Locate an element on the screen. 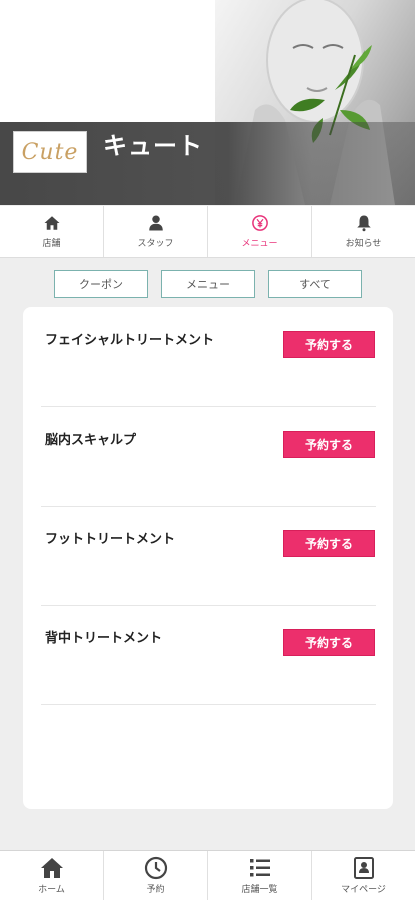  menu-item-name: 脳内スキャルプ is located at coordinates (91, 439).